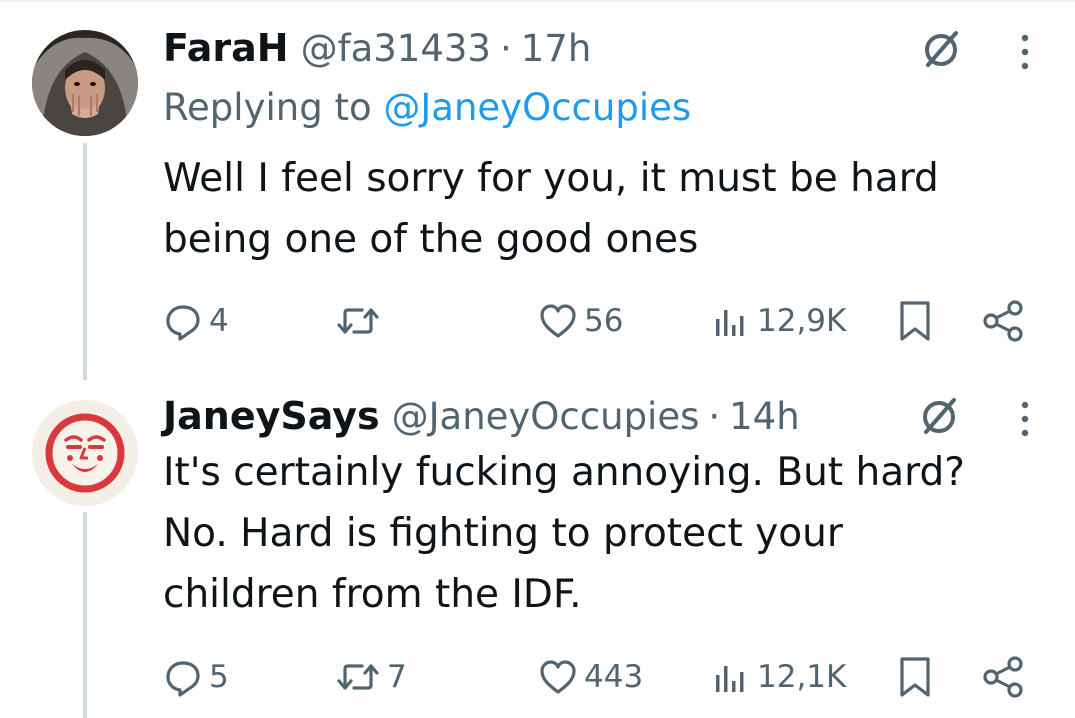 The image size is (1075, 718). Describe the element at coordinates (226, 48) in the screenshot. I see `display-name: FaraH` at that location.